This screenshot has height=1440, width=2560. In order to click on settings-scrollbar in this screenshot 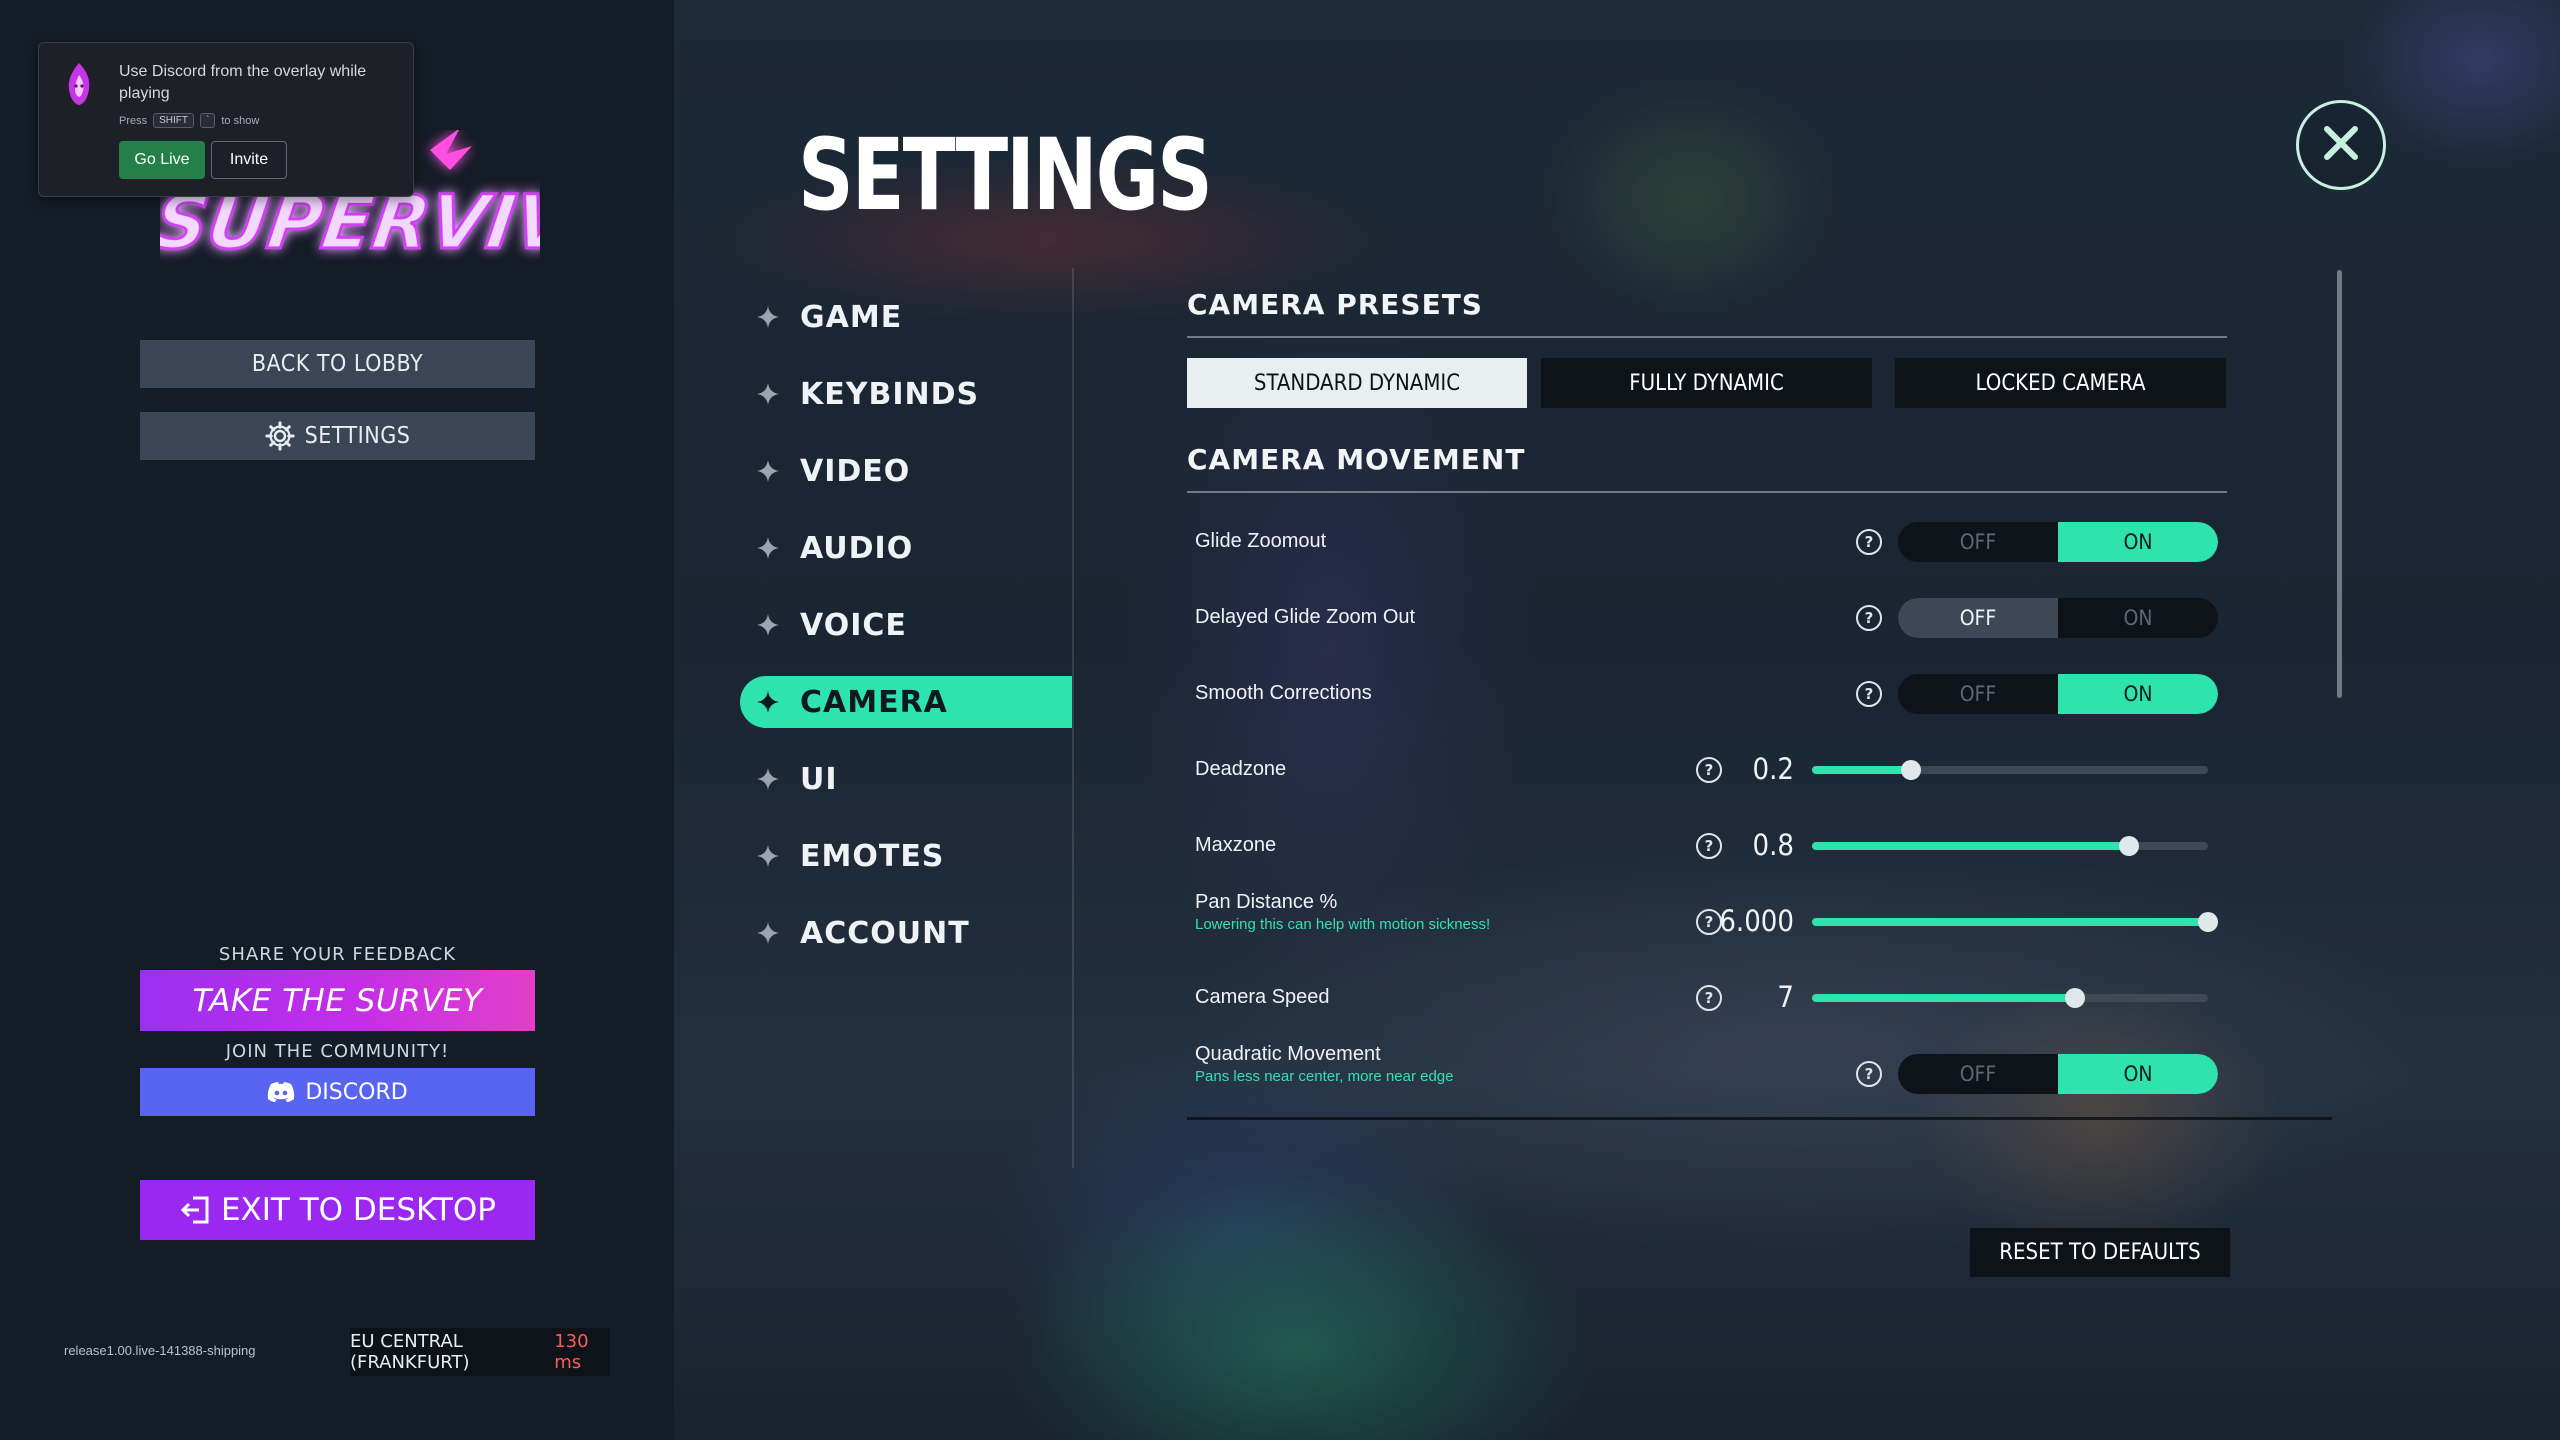, I will do `click(2339, 484)`.